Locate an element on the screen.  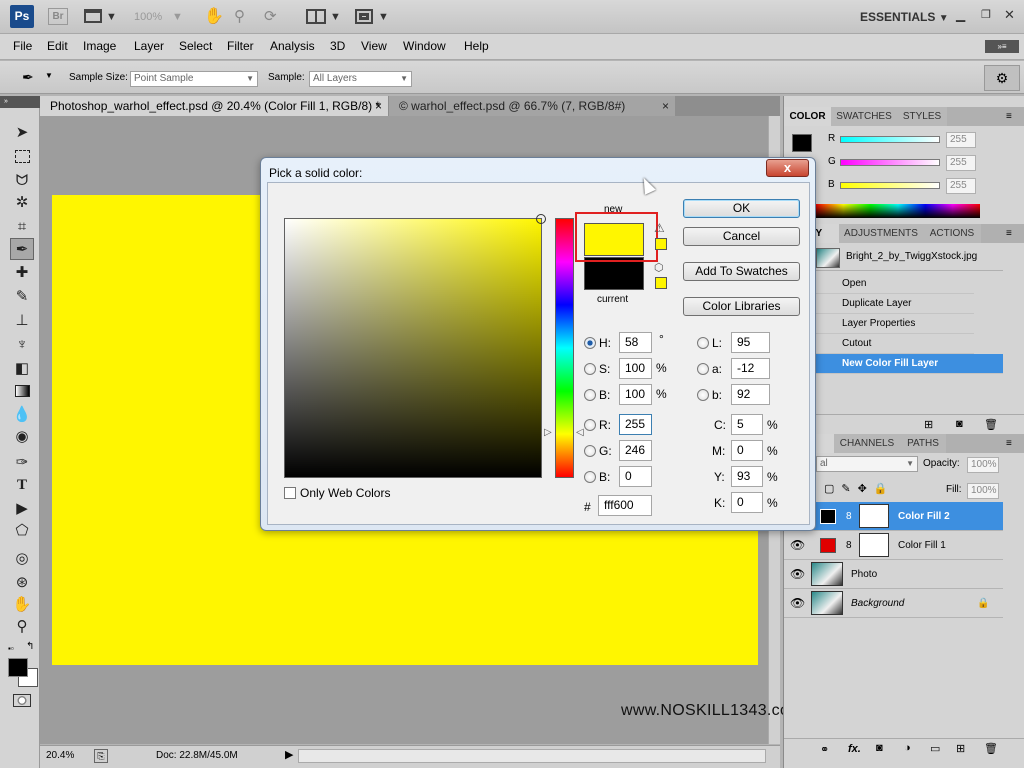
layer-mask-thumbnail is located at coordinates (874, 516).